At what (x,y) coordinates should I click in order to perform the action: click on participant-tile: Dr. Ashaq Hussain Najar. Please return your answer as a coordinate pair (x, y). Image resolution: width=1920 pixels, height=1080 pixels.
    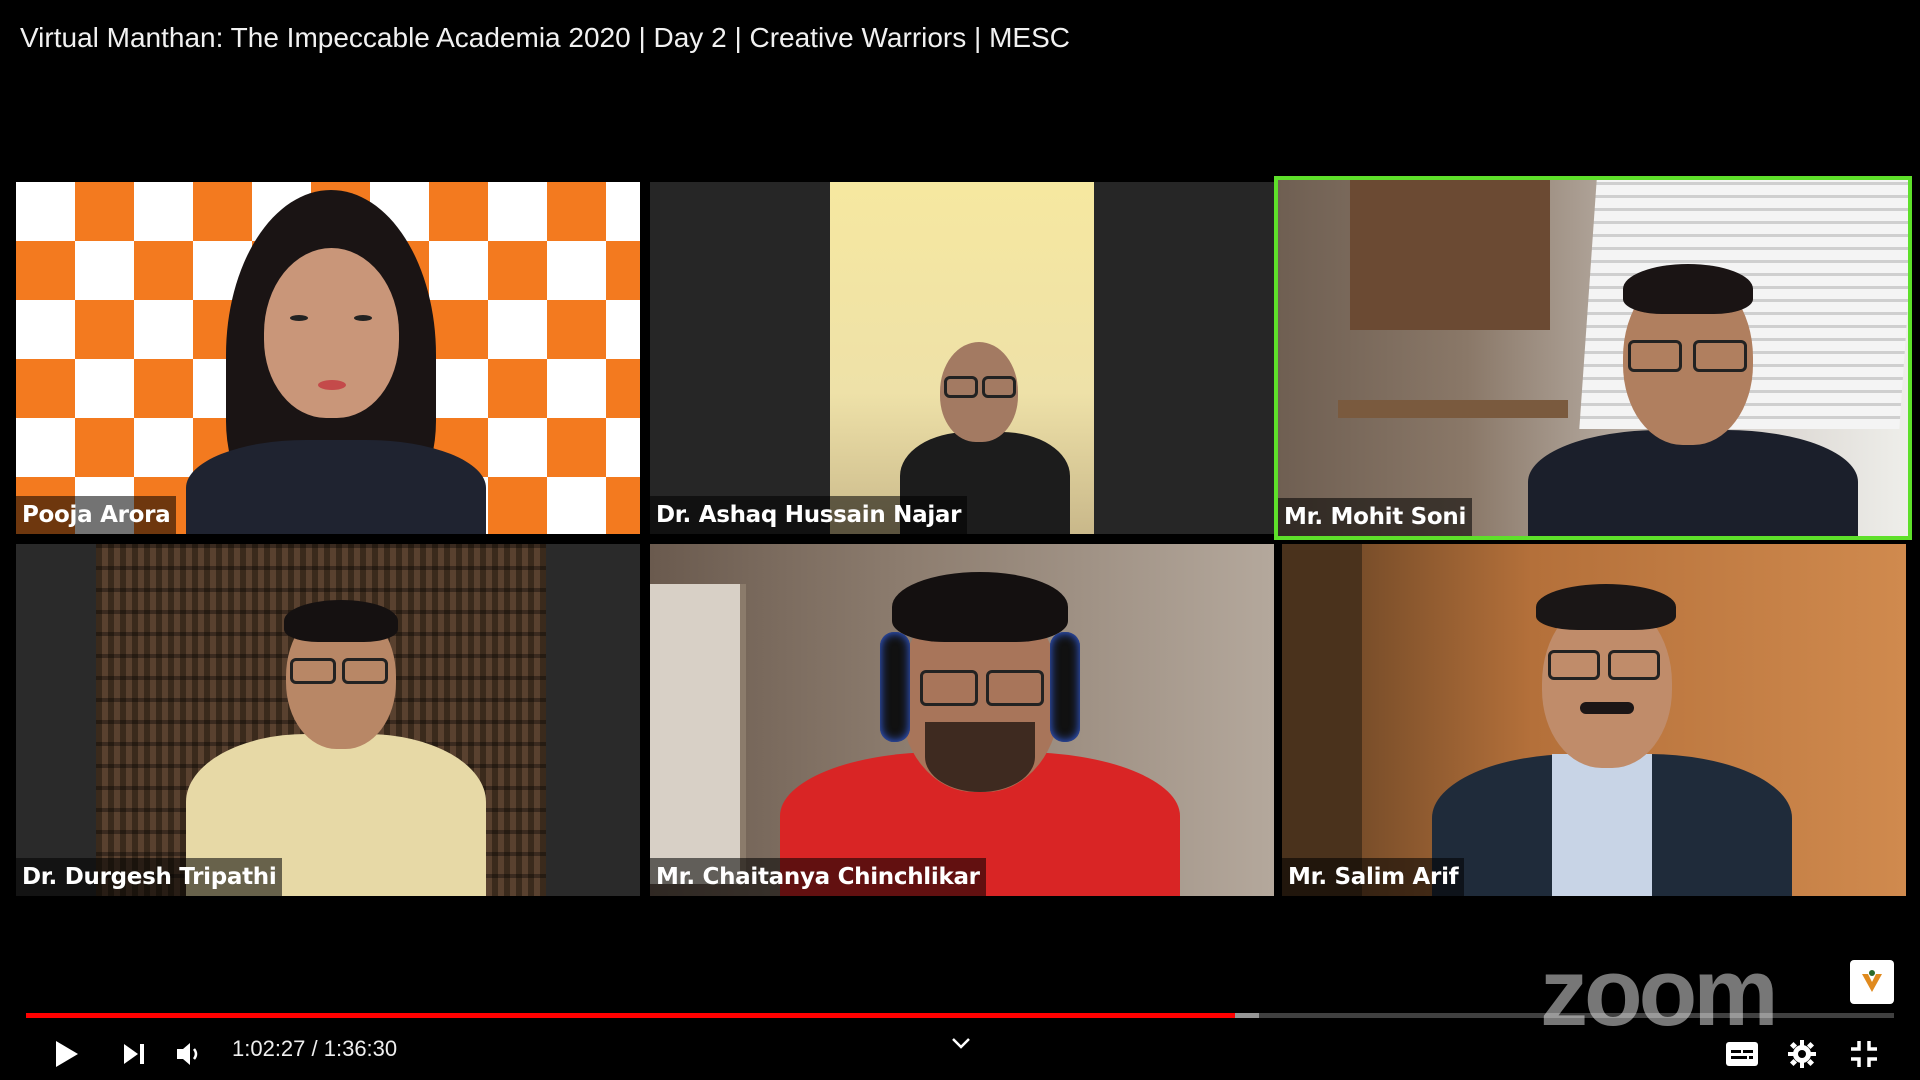
    Looking at the image, I should click on (962, 358).